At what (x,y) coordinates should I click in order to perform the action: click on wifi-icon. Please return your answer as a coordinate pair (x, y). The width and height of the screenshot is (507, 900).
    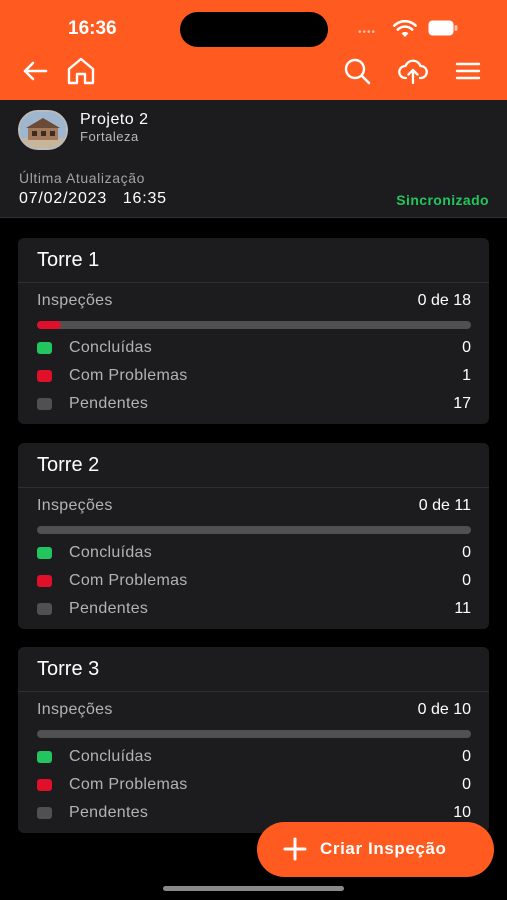
    Looking at the image, I should click on (405, 28).